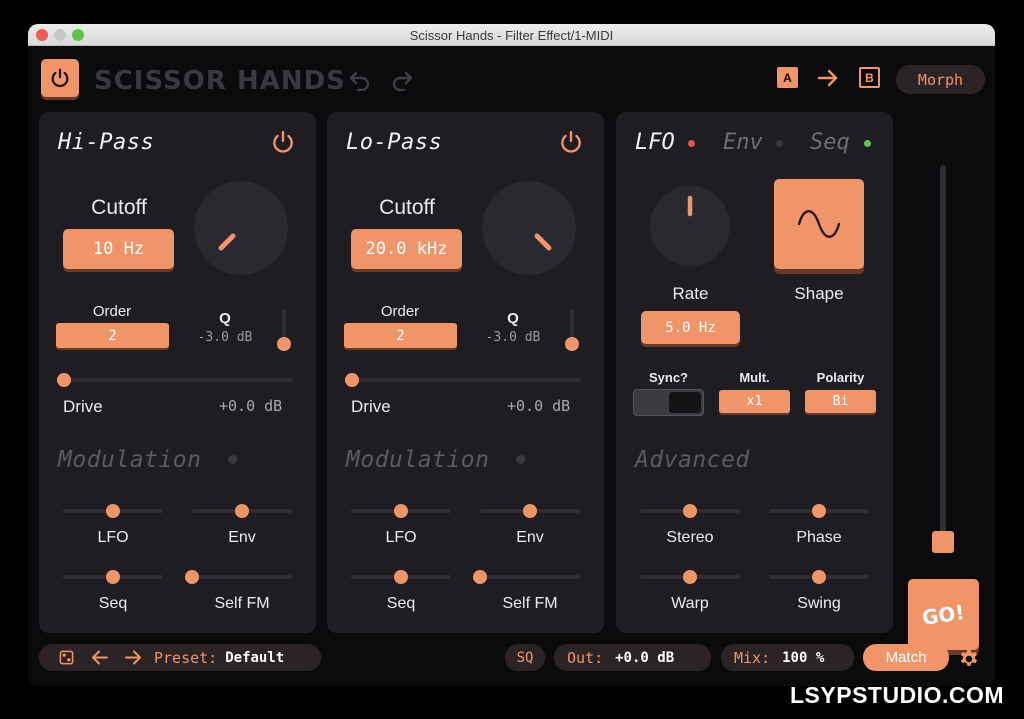  Describe the element at coordinates (840, 401) in the screenshot. I see `lfo-polarity-value: Bi` at that location.